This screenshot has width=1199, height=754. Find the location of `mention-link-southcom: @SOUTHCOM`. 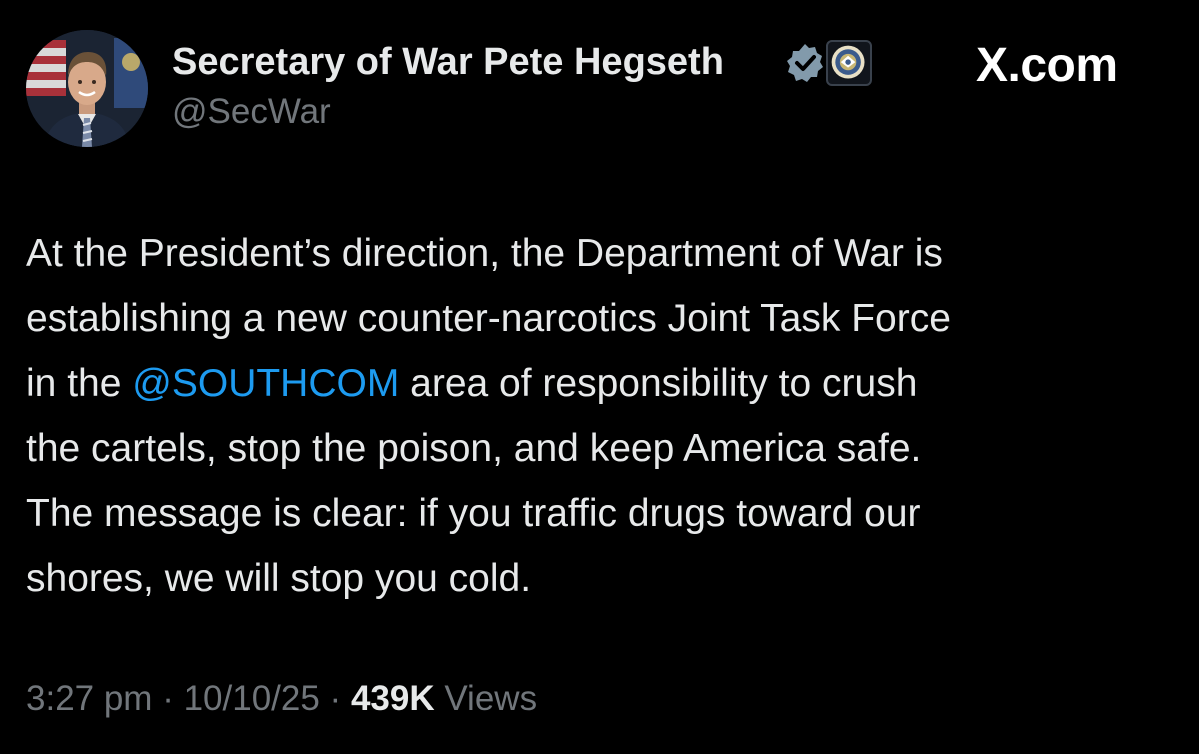

mention-link-southcom: @SOUTHCOM is located at coordinates (265, 383).